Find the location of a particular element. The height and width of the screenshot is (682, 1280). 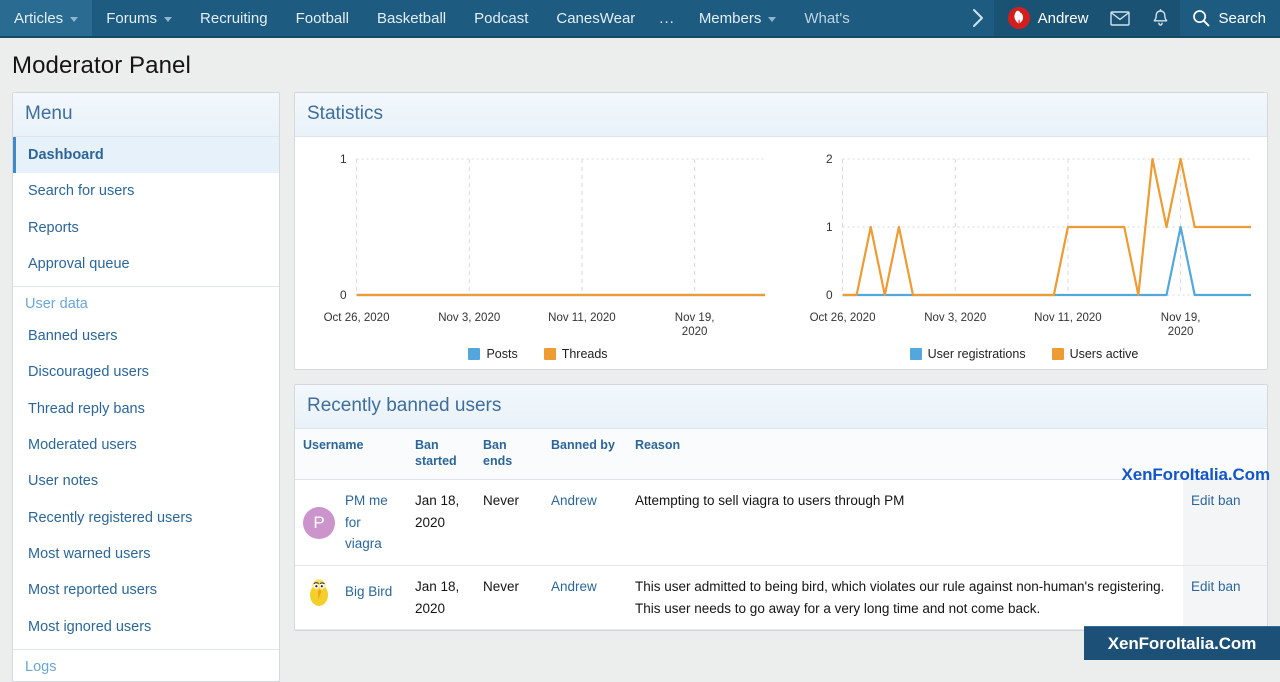

legend-item: Users active is located at coordinates (1095, 354).